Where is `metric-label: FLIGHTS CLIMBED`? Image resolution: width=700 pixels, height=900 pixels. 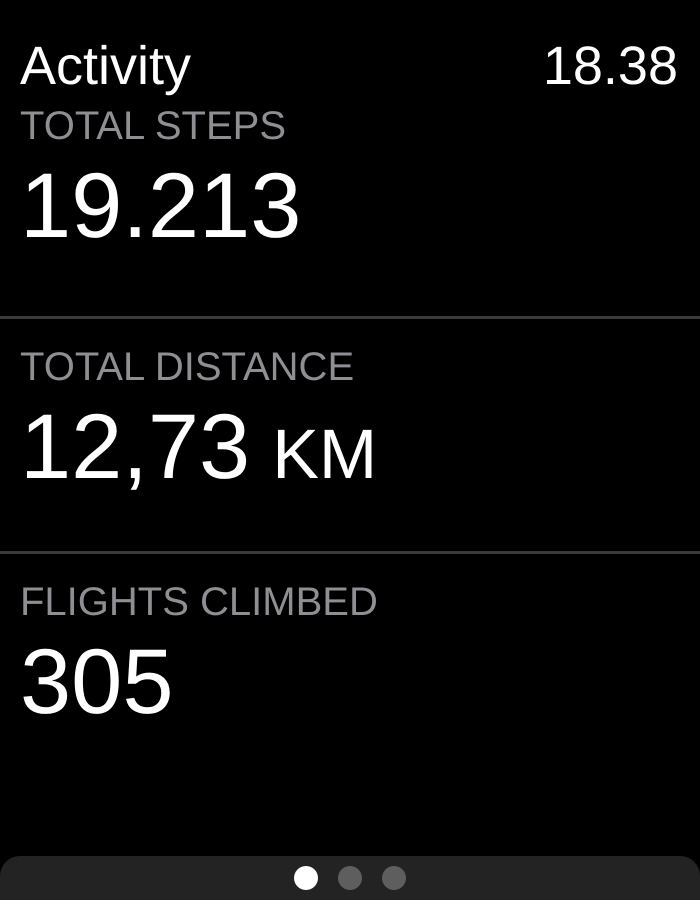
metric-label: FLIGHTS CLIMBED is located at coordinates (199, 602).